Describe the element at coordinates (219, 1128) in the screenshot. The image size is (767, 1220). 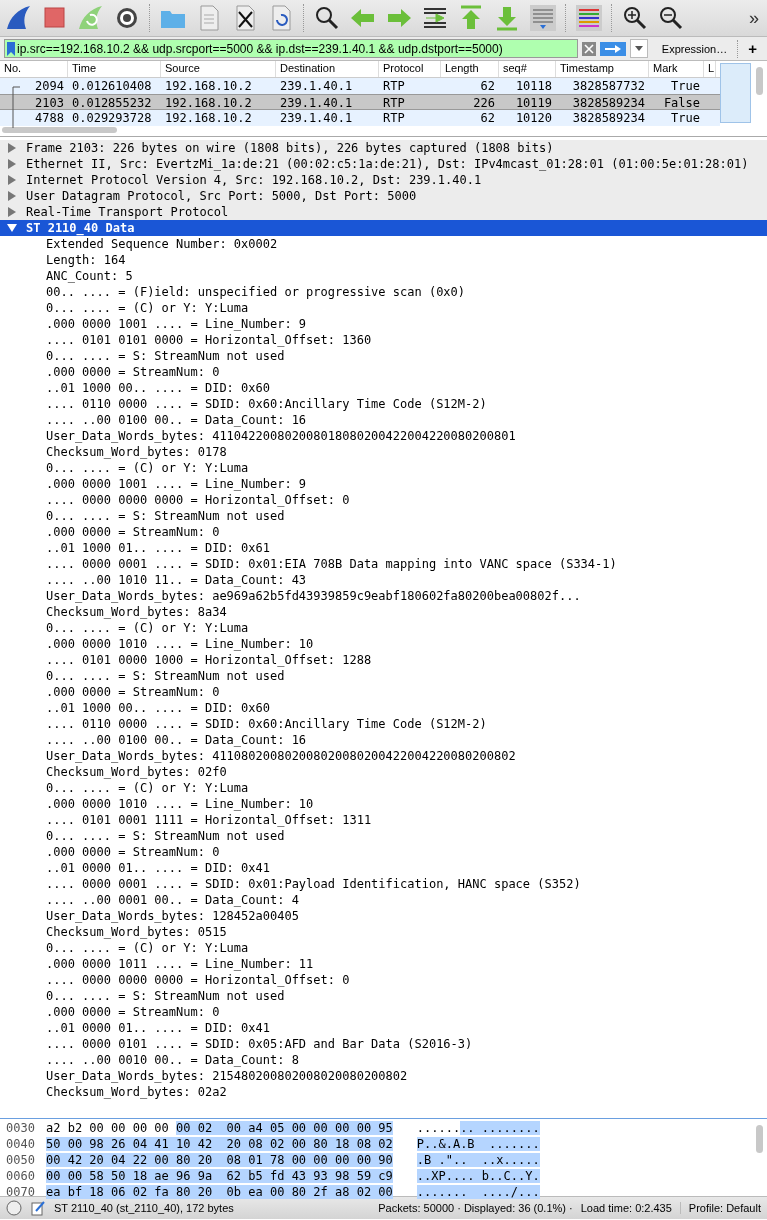
I see `hex-bytes: a2 b2 00 00 00 00 00 02 00 a4 05 00 00 00 00 95` at that location.